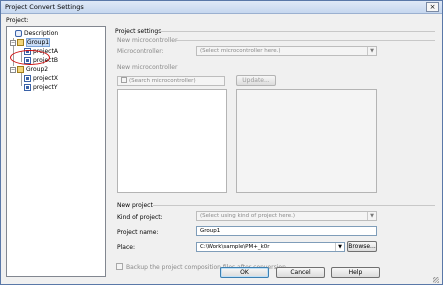 The image size is (443, 285). Describe the element at coordinates (13, 43) in the screenshot. I see `collapse-group1-toggle: −` at that location.